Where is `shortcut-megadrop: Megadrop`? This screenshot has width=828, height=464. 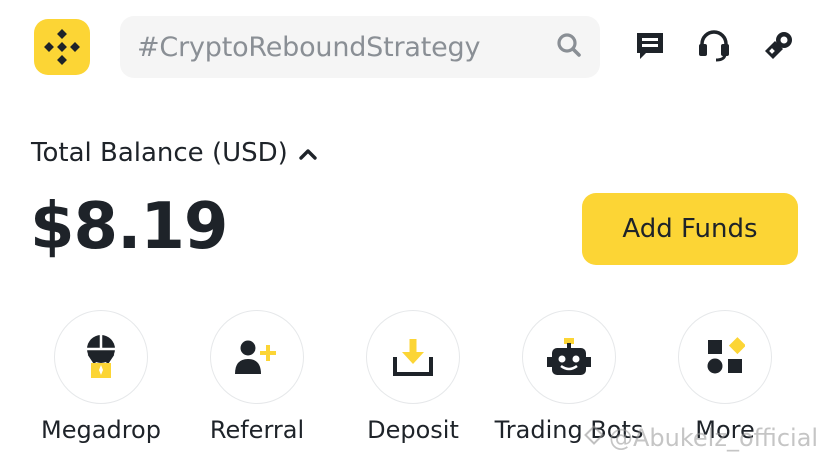
shortcut-megadrop: Megadrop is located at coordinates (101, 385).